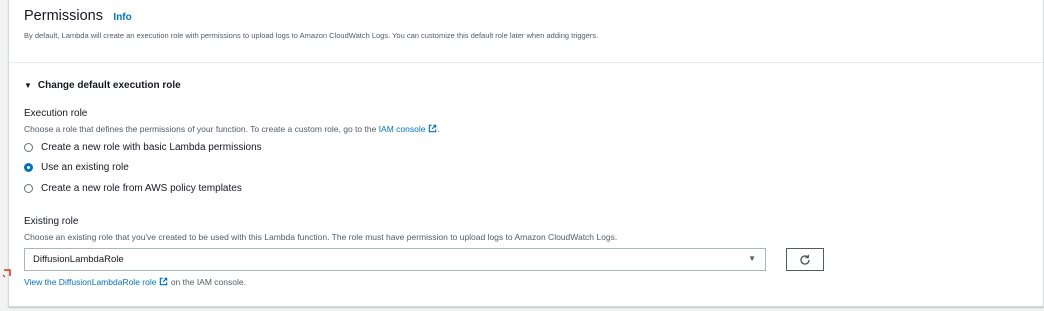  Describe the element at coordinates (90, 282) in the screenshot. I see `view-role-link: View the DiffusionLambdaRole role` at that location.